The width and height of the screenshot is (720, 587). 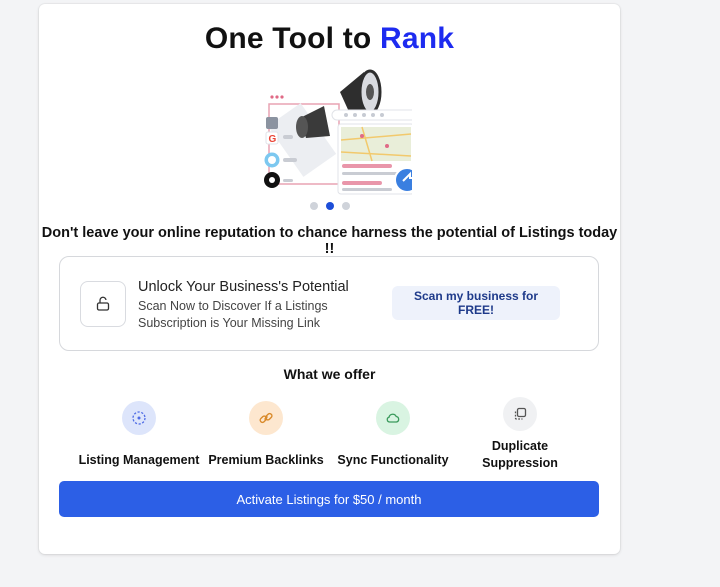 What do you see at coordinates (243, 287) in the screenshot?
I see `unlock-heading: Unlock Your Business's Potential` at bounding box center [243, 287].